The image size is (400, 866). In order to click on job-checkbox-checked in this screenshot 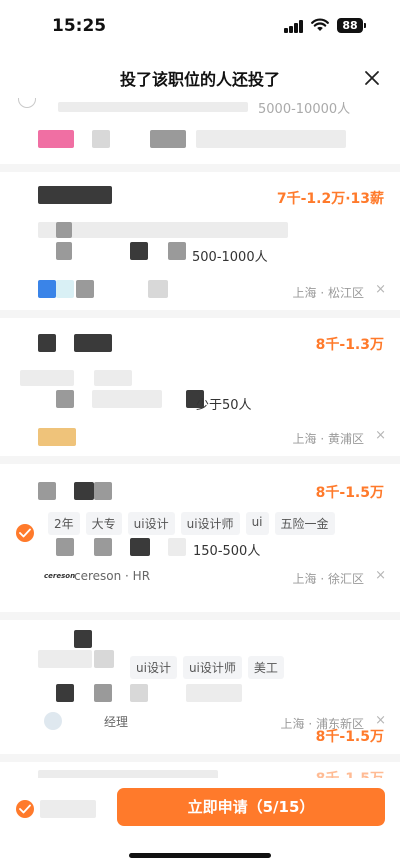, I will do `click(25, 533)`.